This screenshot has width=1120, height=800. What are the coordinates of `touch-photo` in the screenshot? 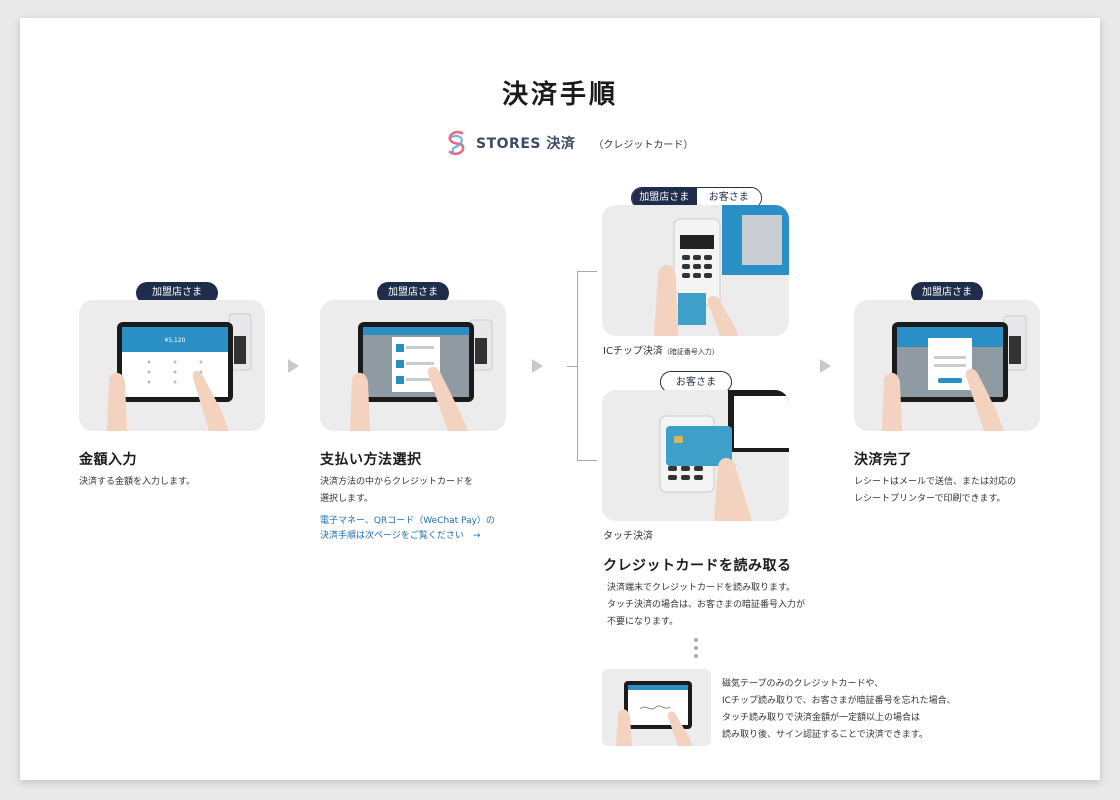 It's located at (695, 455).